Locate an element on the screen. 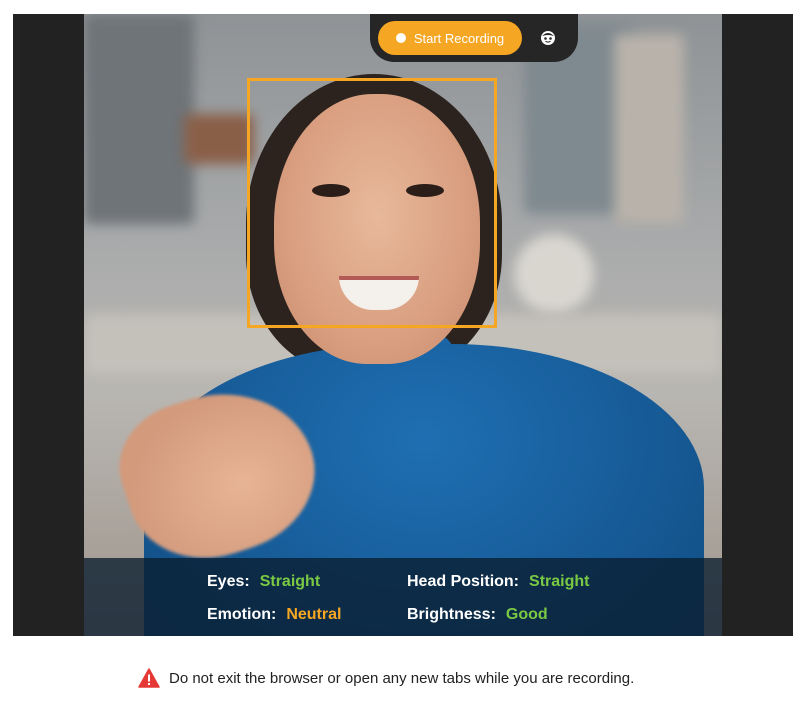 The image size is (804, 726). recording-toolbar: Start Recording is located at coordinates (474, 38).